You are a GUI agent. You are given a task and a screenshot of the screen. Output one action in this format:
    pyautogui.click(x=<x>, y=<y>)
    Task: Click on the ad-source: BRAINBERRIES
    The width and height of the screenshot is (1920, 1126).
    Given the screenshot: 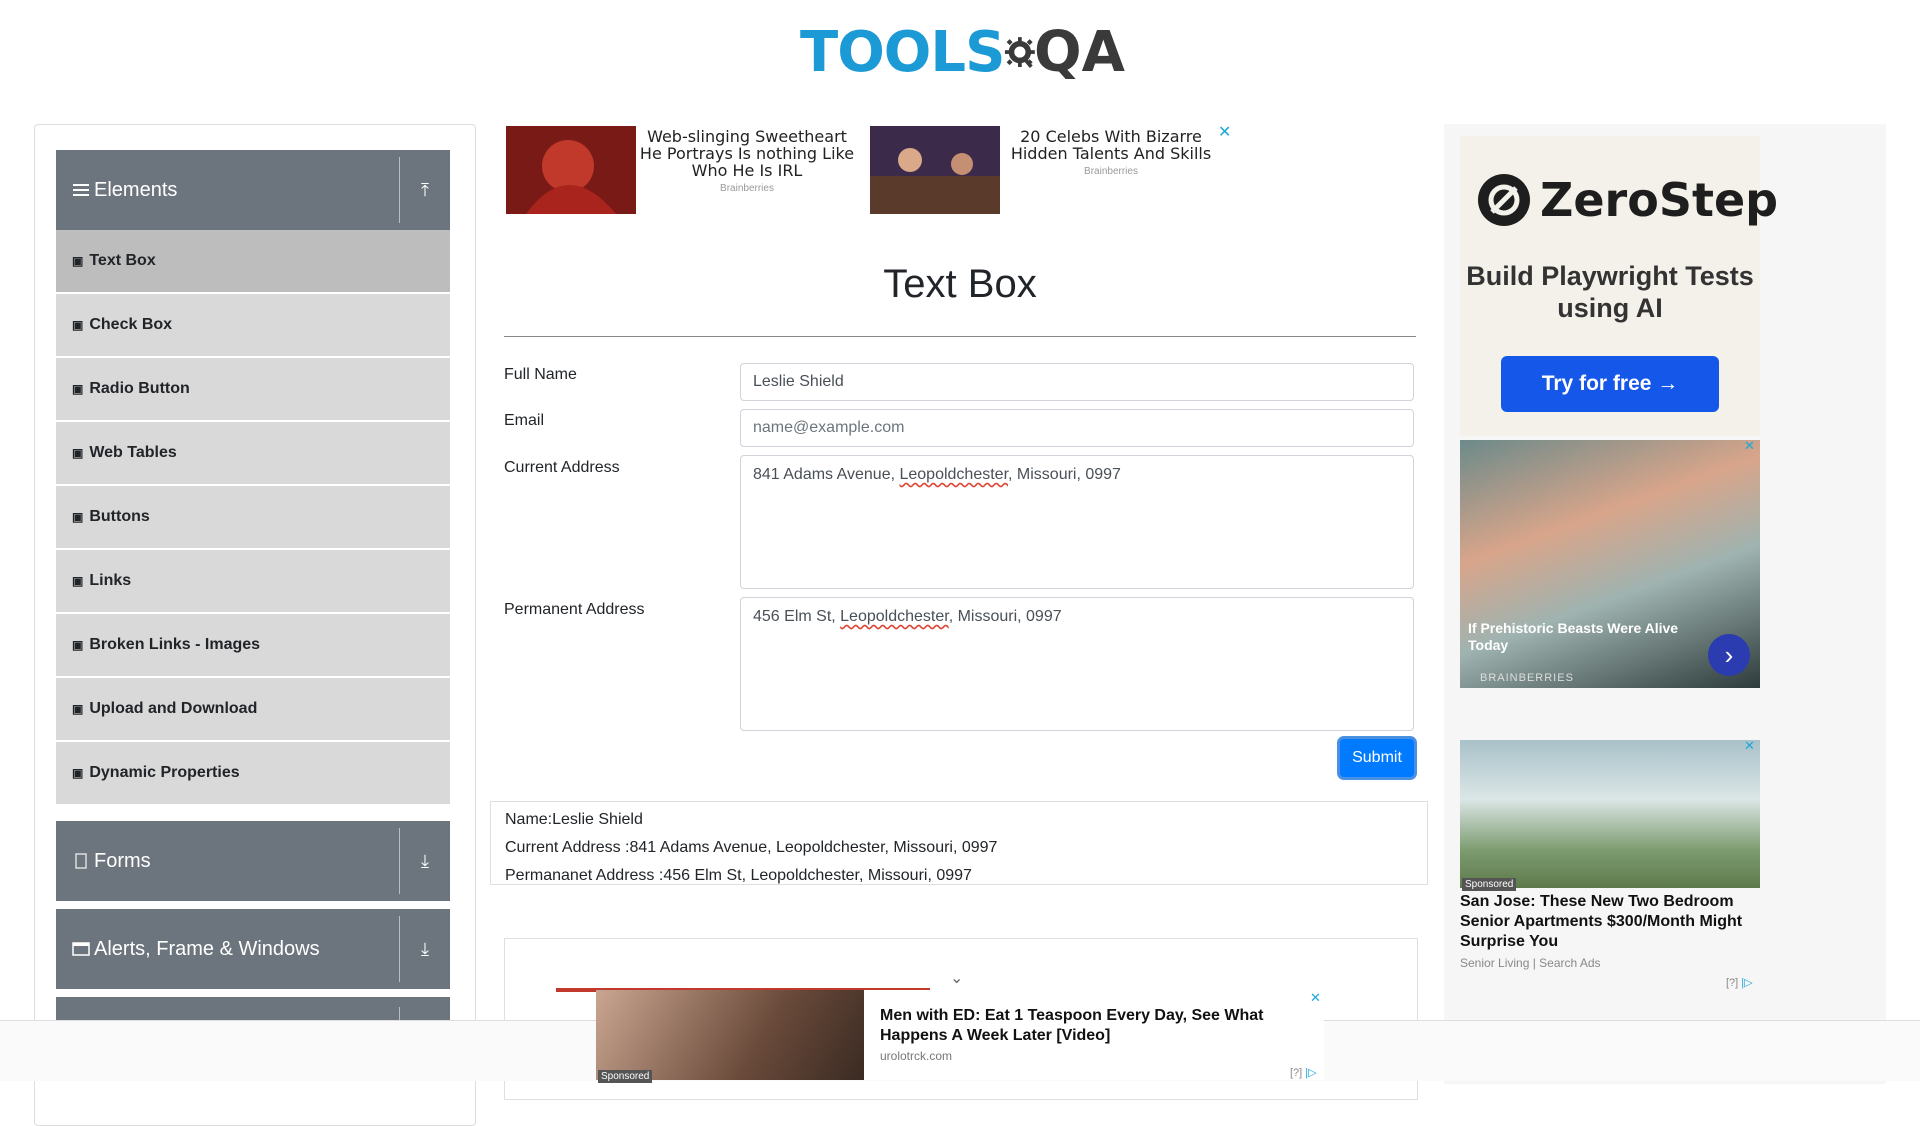 What is the action you would take?
    pyautogui.click(x=1527, y=678)
    